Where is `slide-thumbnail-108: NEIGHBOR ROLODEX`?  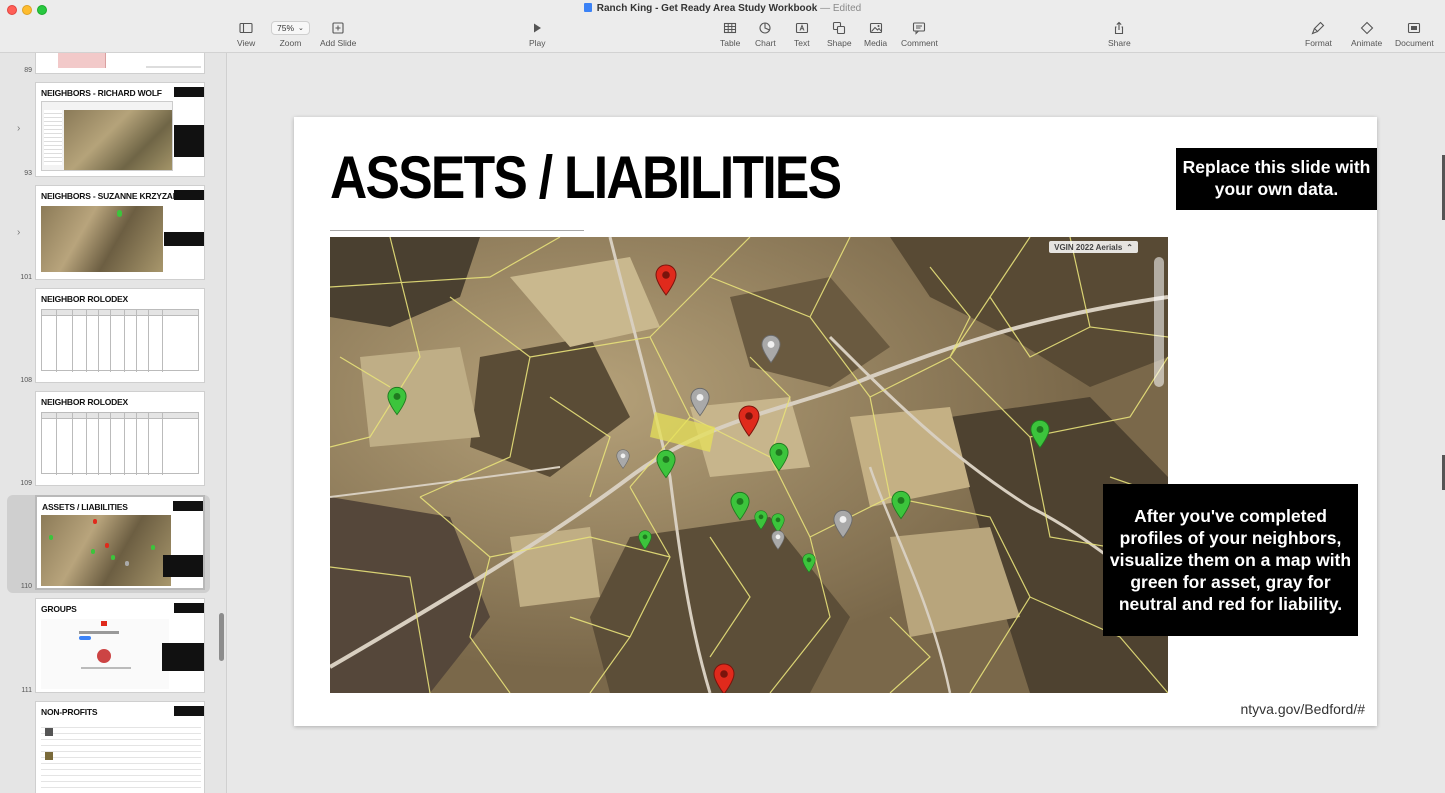 slide-thumbnail-108: NEIGHBOR ROLODEX is located at coordinates (120, 335).